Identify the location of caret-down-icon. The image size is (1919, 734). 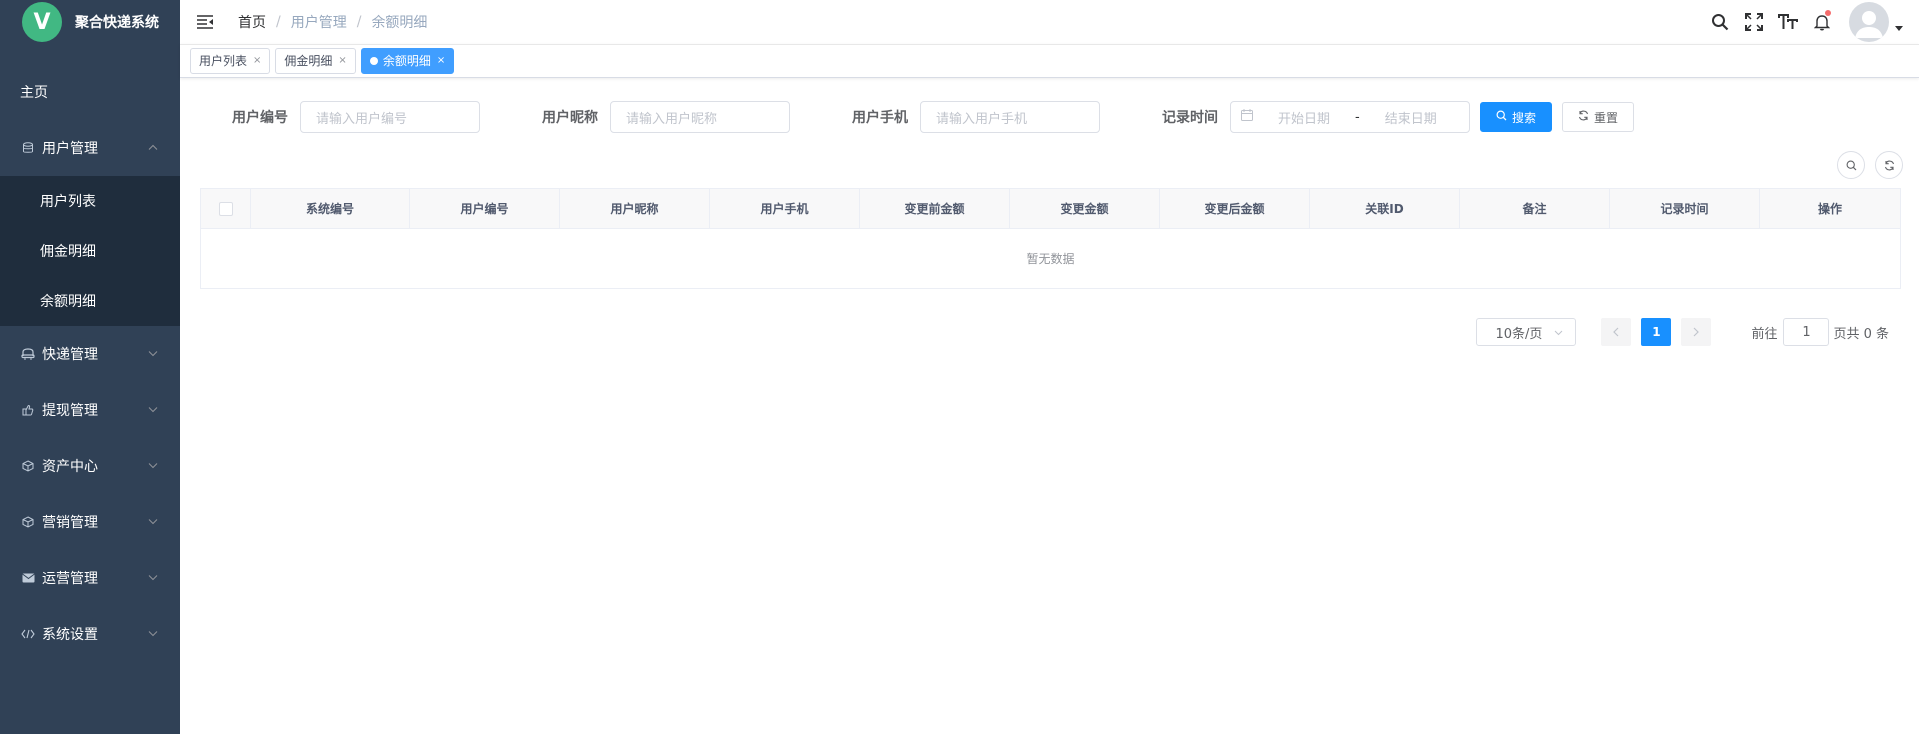
(1899, 29).